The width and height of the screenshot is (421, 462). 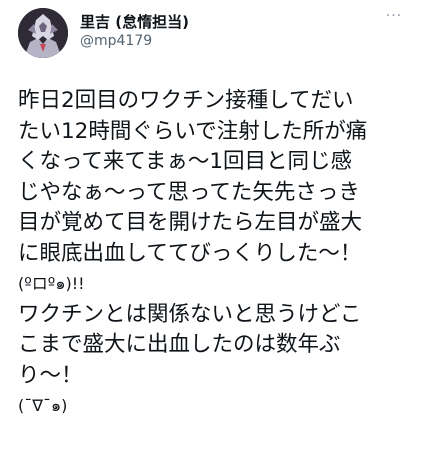 I want to click on author-names: 里吉 (怠惰担当) @mp4179, so click(x=134, y=31).